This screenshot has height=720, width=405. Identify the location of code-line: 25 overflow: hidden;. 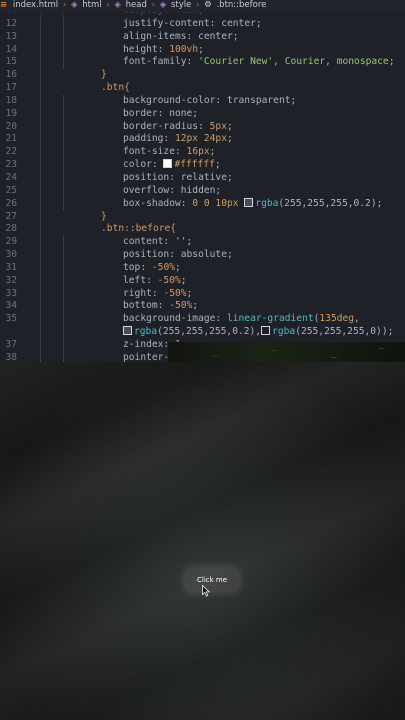
(202, 191).